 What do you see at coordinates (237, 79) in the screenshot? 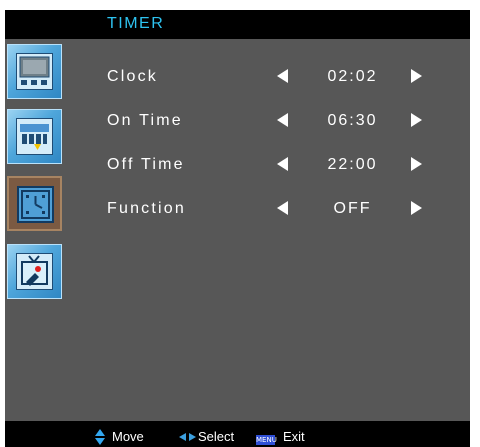
I see `menu-row-clock: Clock 02:02` at bounding box center [237, 79].